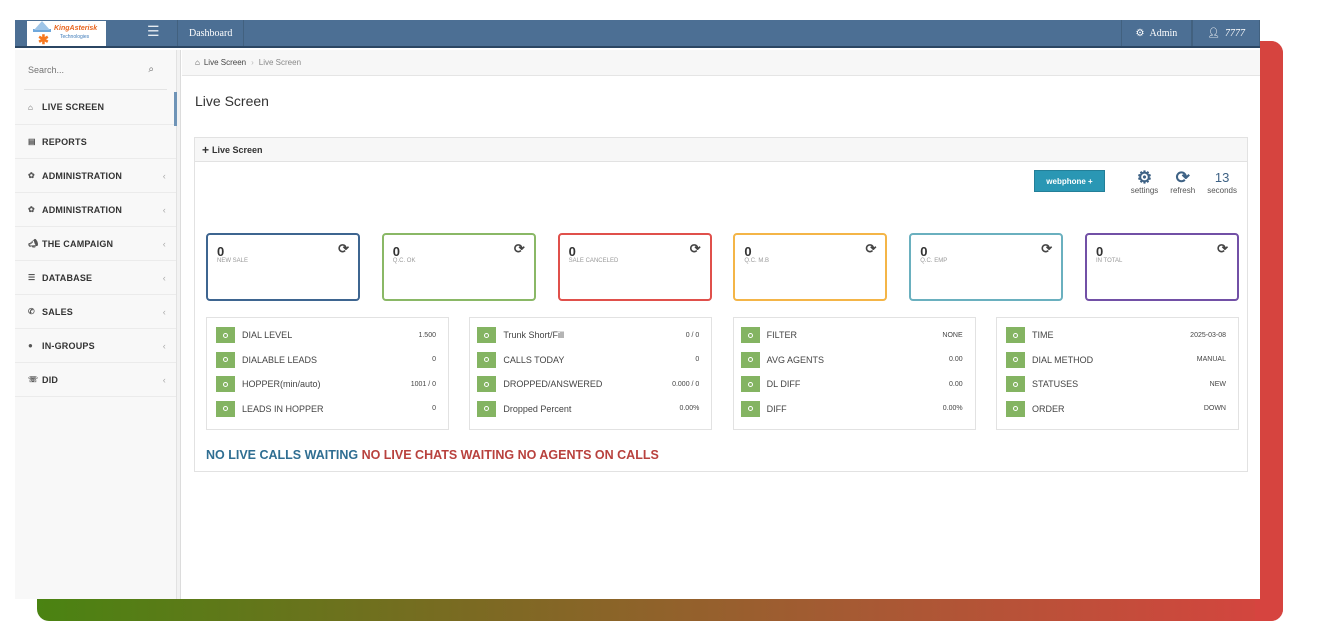 The height and width of the screenshot is (635, 1331). Describe the element at coordinates (986, 267) in the screenshot. I see `card-qc-emp: 0 Q.C. EMP ⟳` at that location.